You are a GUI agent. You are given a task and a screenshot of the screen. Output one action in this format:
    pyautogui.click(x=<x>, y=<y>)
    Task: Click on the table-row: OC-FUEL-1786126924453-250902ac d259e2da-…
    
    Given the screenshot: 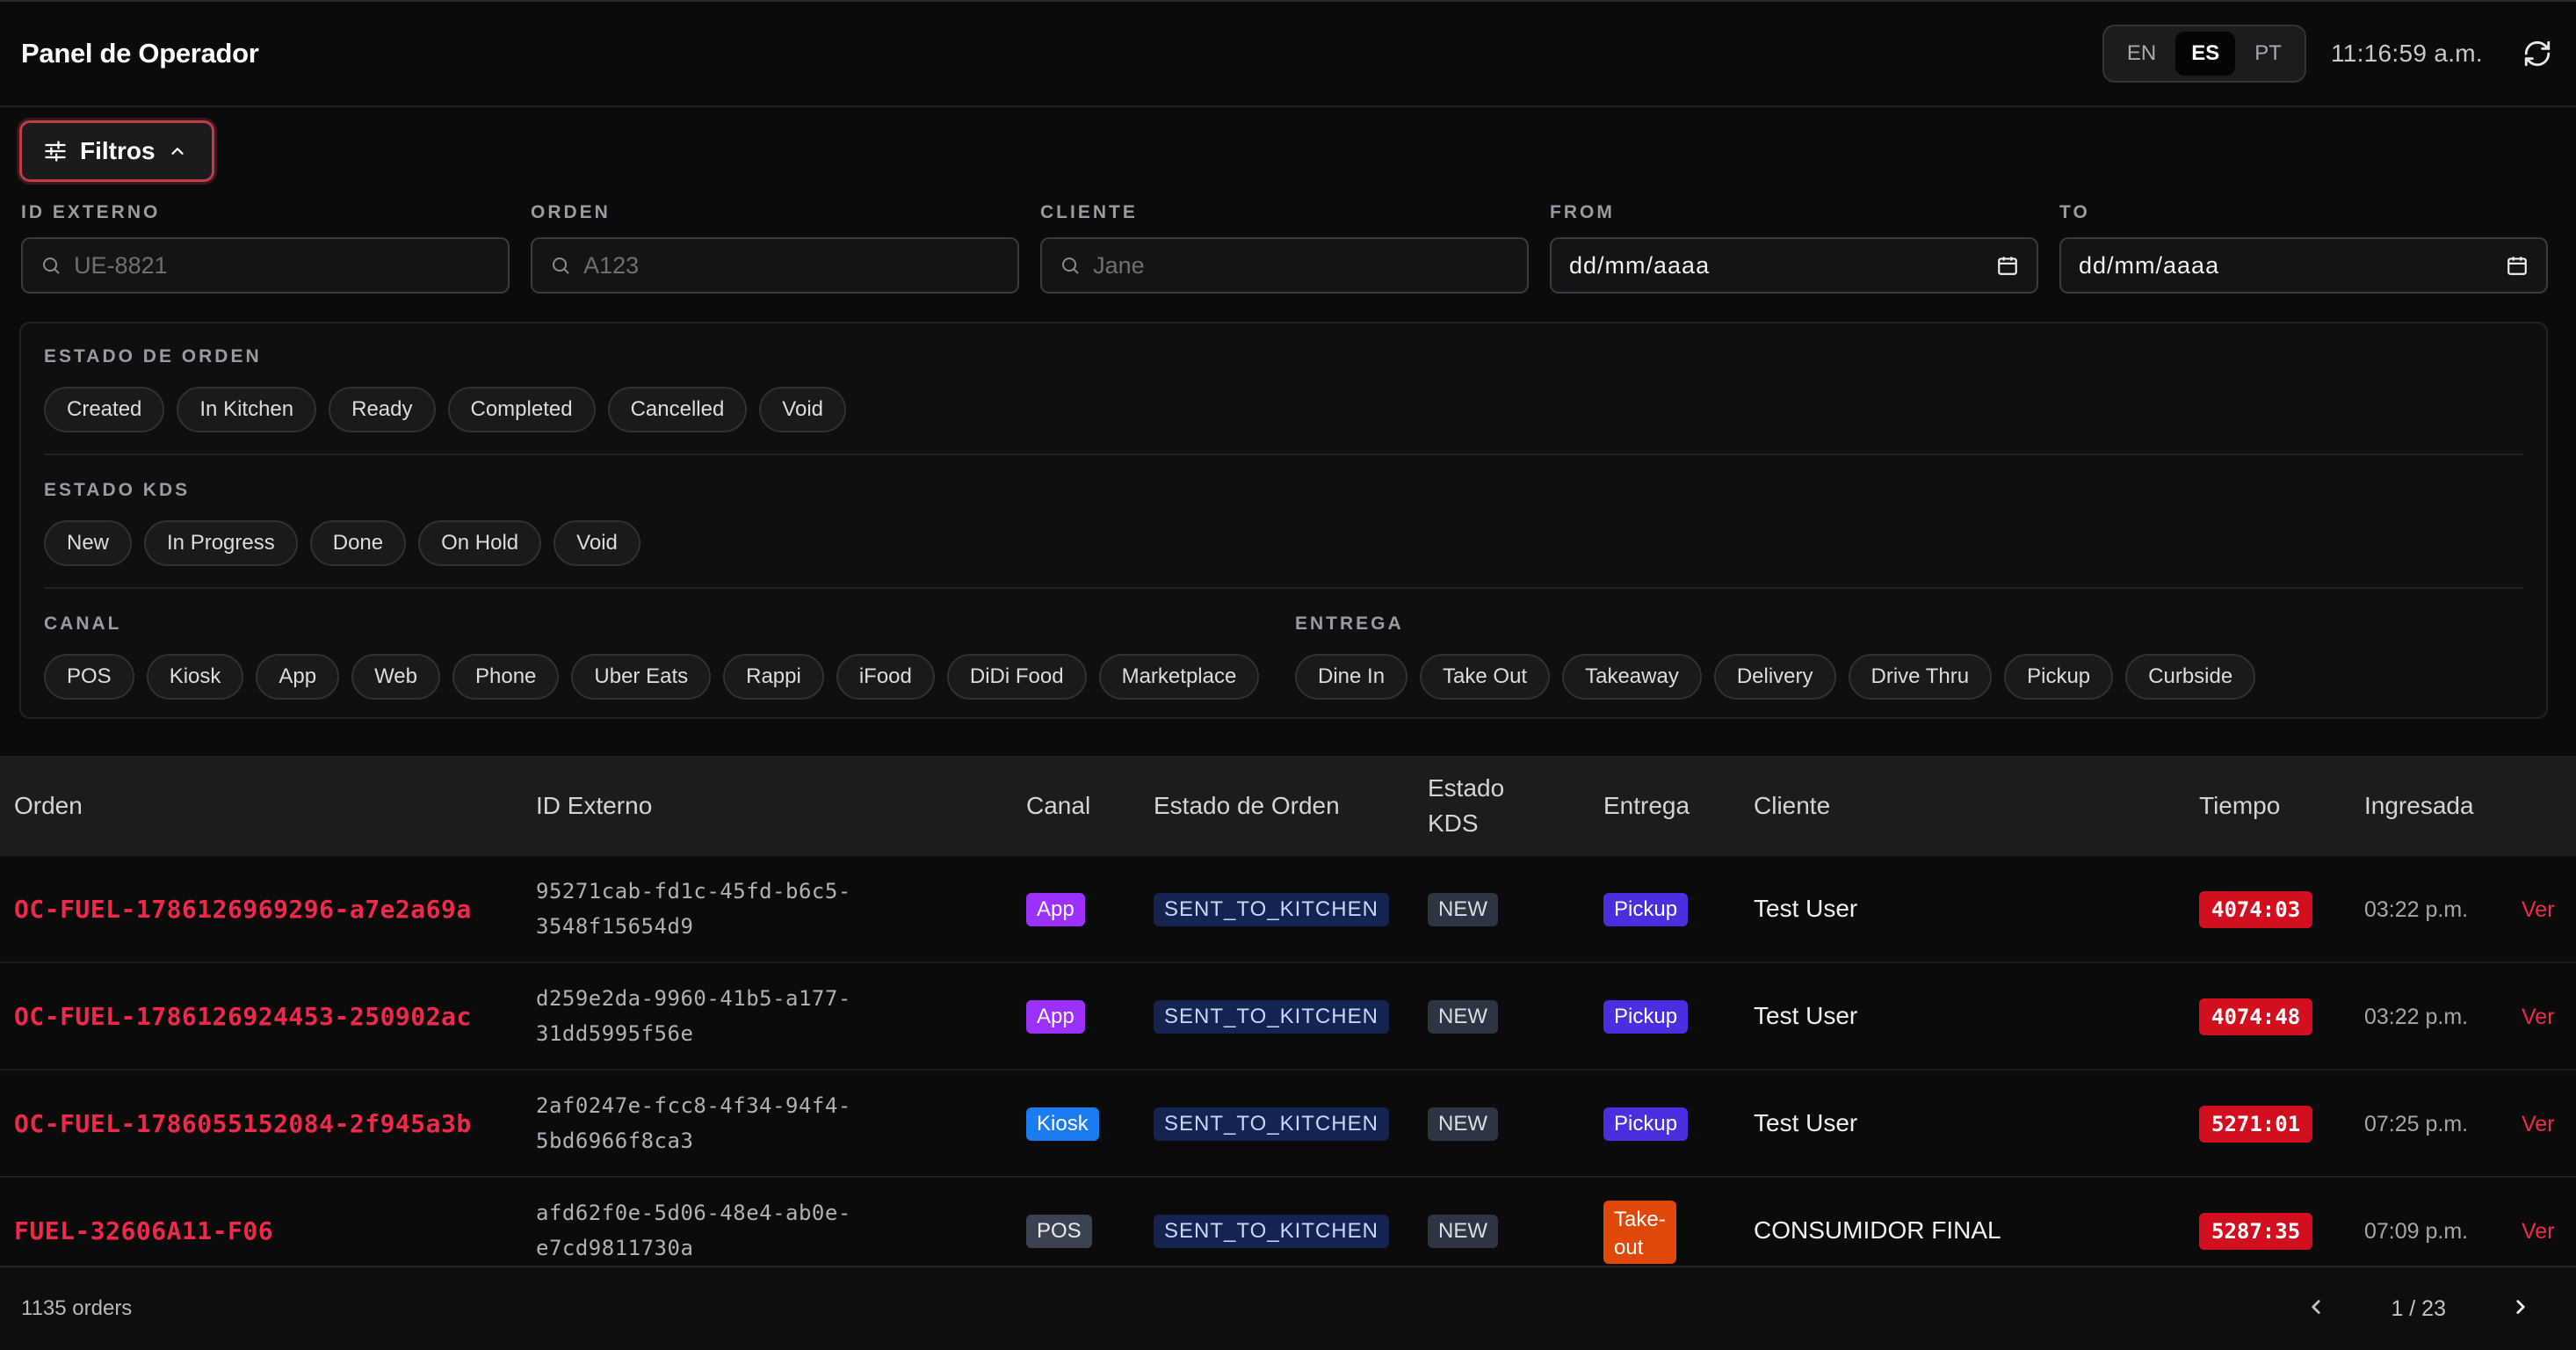 What is the action you would take?
    pyautogui.click(x=1288, y=1017)
    